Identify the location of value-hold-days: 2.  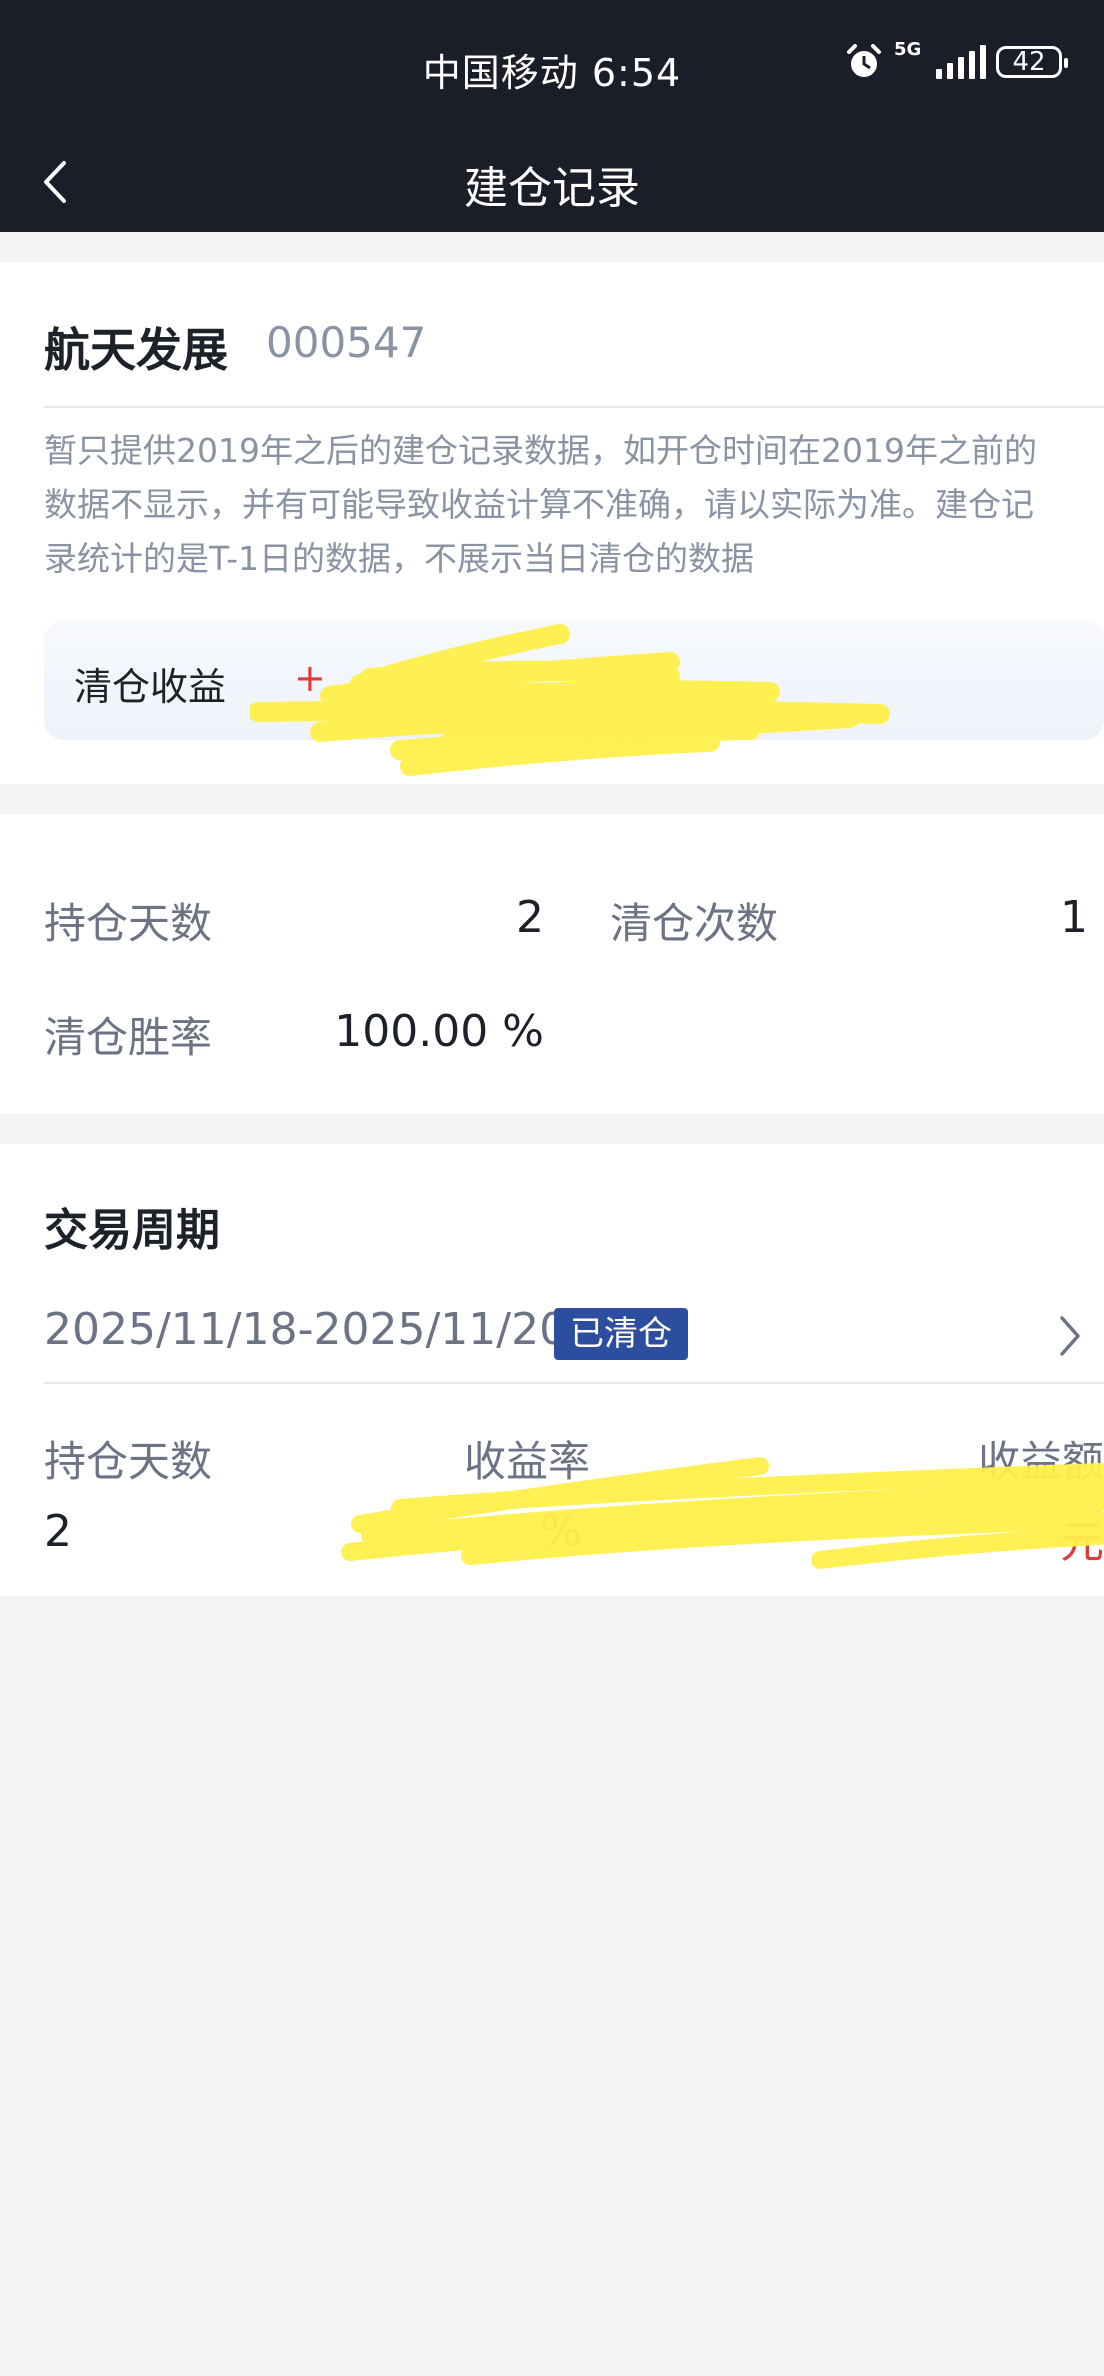
(58, 1531).